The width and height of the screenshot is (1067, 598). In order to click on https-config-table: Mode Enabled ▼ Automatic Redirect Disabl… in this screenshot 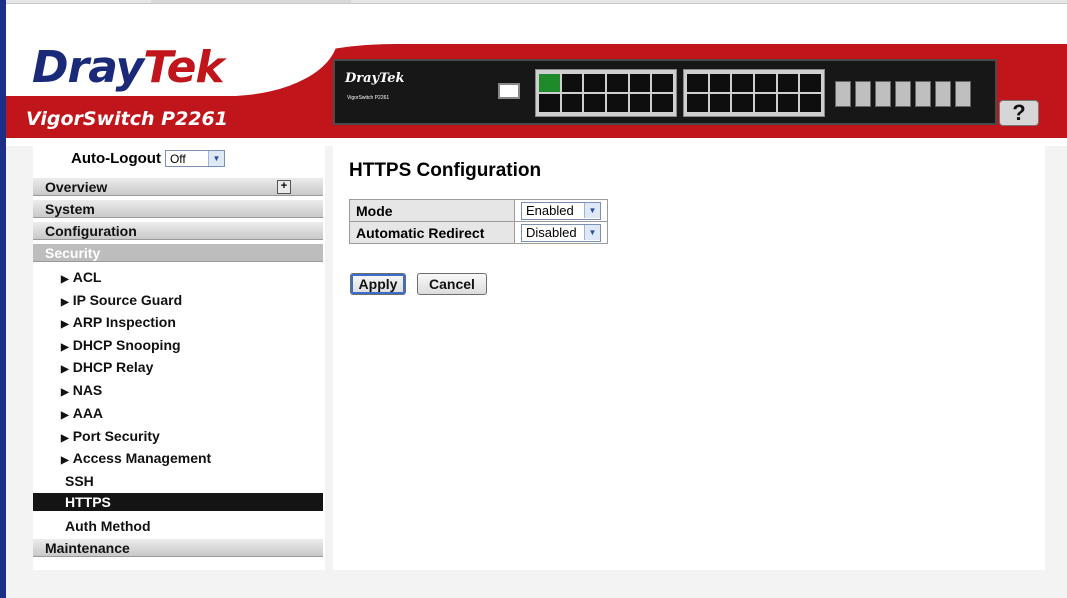, I will do `click(478, 221)`.